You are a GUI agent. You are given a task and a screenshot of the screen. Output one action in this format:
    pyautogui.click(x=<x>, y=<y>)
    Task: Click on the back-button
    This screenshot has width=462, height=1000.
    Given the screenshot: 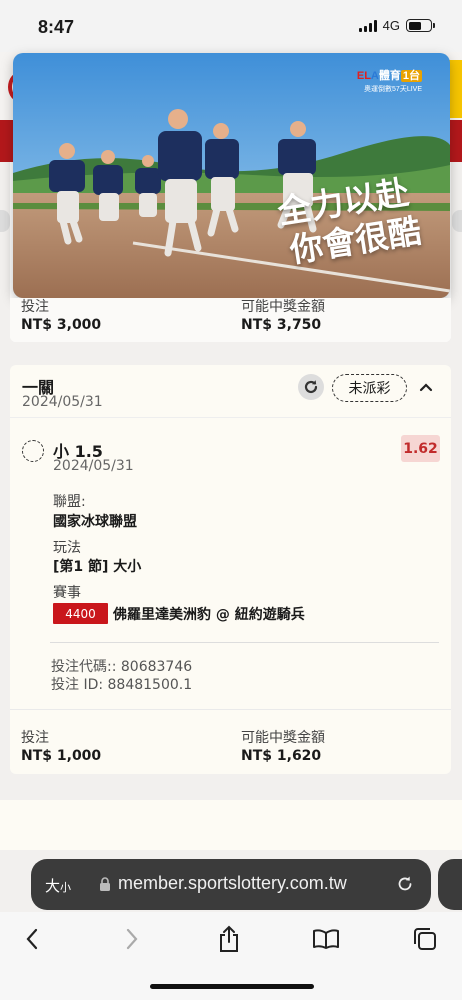 What is the action you would take?
    pyautogui.click(x=32, y=939)
    